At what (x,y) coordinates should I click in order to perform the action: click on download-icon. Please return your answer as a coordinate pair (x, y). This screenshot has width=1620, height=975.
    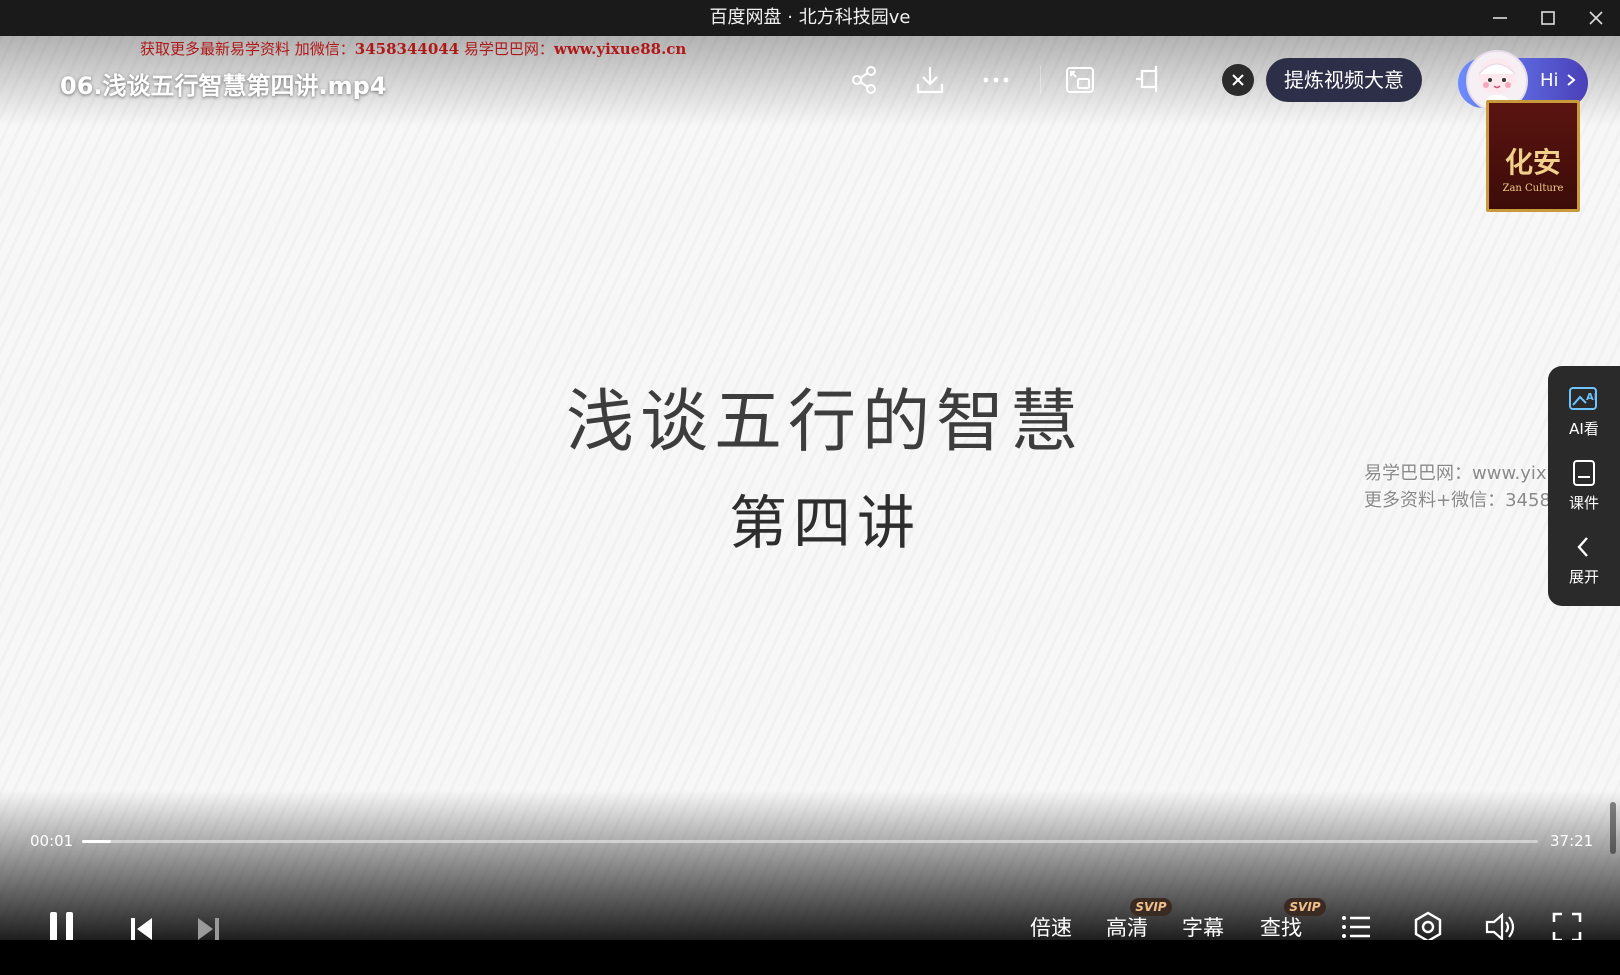
    Looking at the image, I should click on (930, 80).